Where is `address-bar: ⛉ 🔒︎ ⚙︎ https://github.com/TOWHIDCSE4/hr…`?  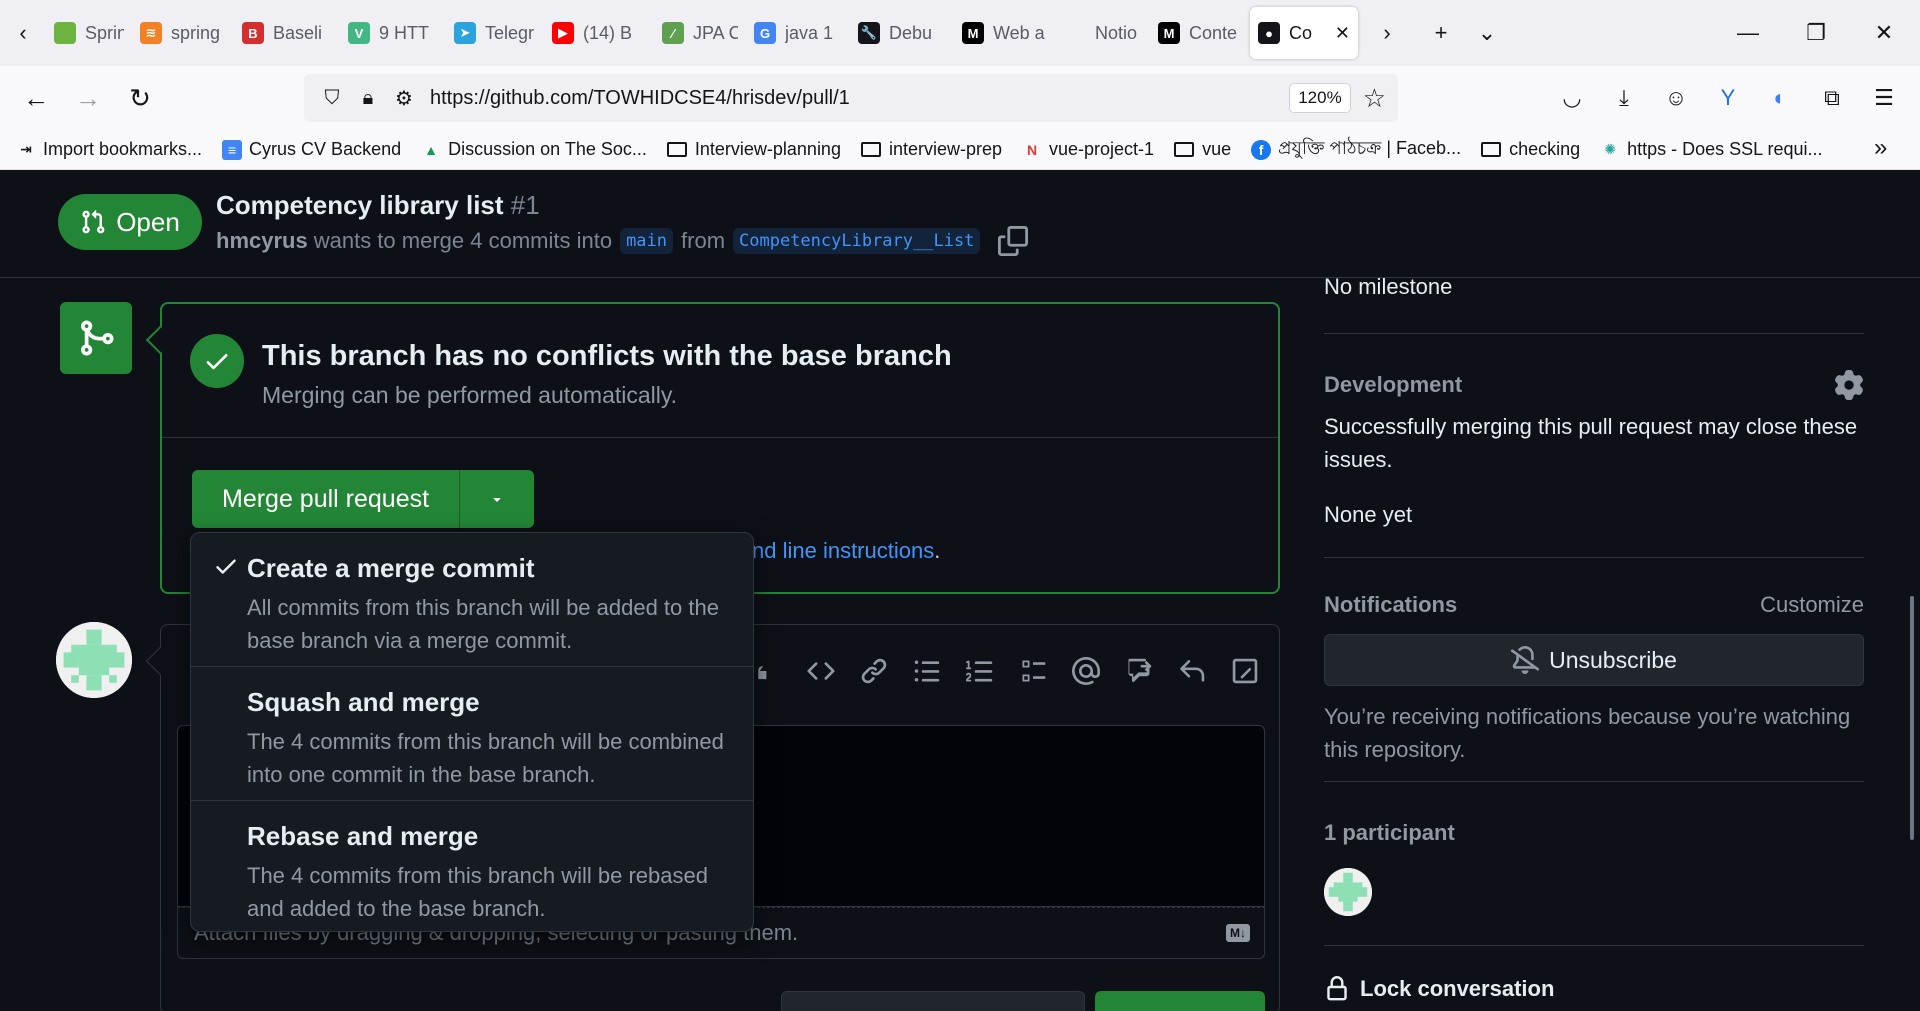 address-bar: ⛉ 🔒︎ ⚙︎ https://github.com/TOWHIDCSE4/hr… is located at coordinates (851, 98).